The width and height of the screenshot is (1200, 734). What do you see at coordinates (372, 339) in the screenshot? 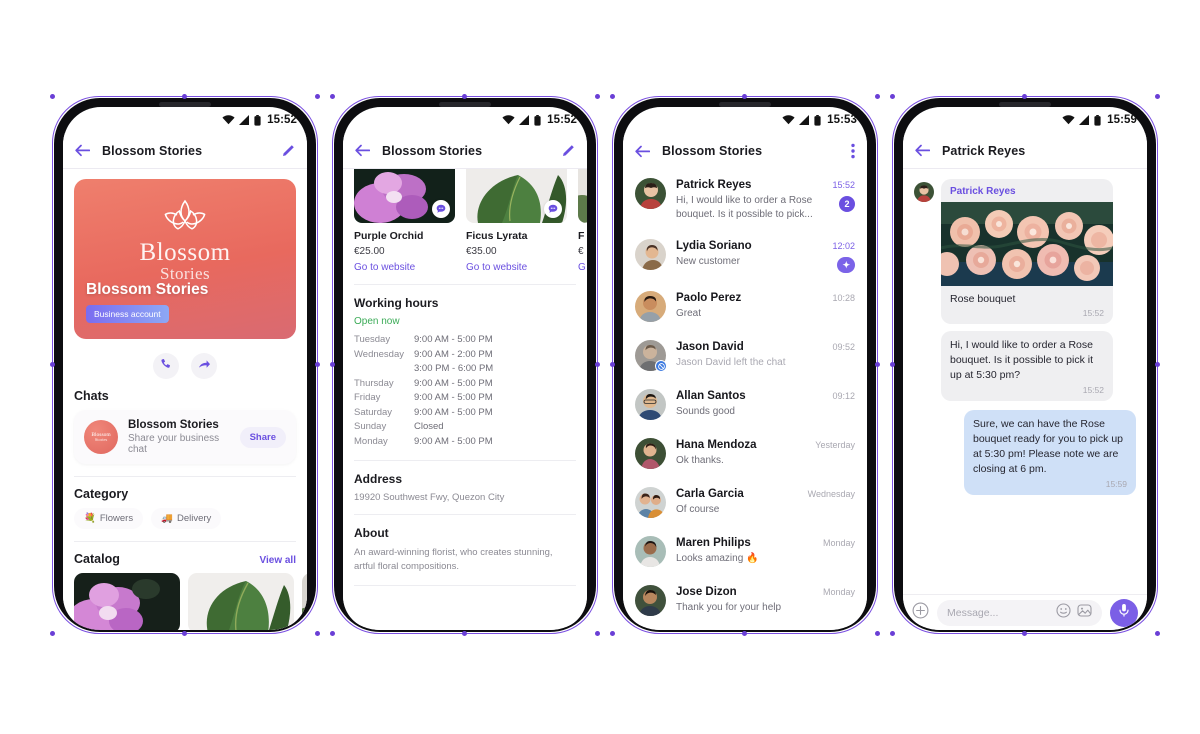
I see `hours-day: Tuesday` at bounding box center [372, 339].